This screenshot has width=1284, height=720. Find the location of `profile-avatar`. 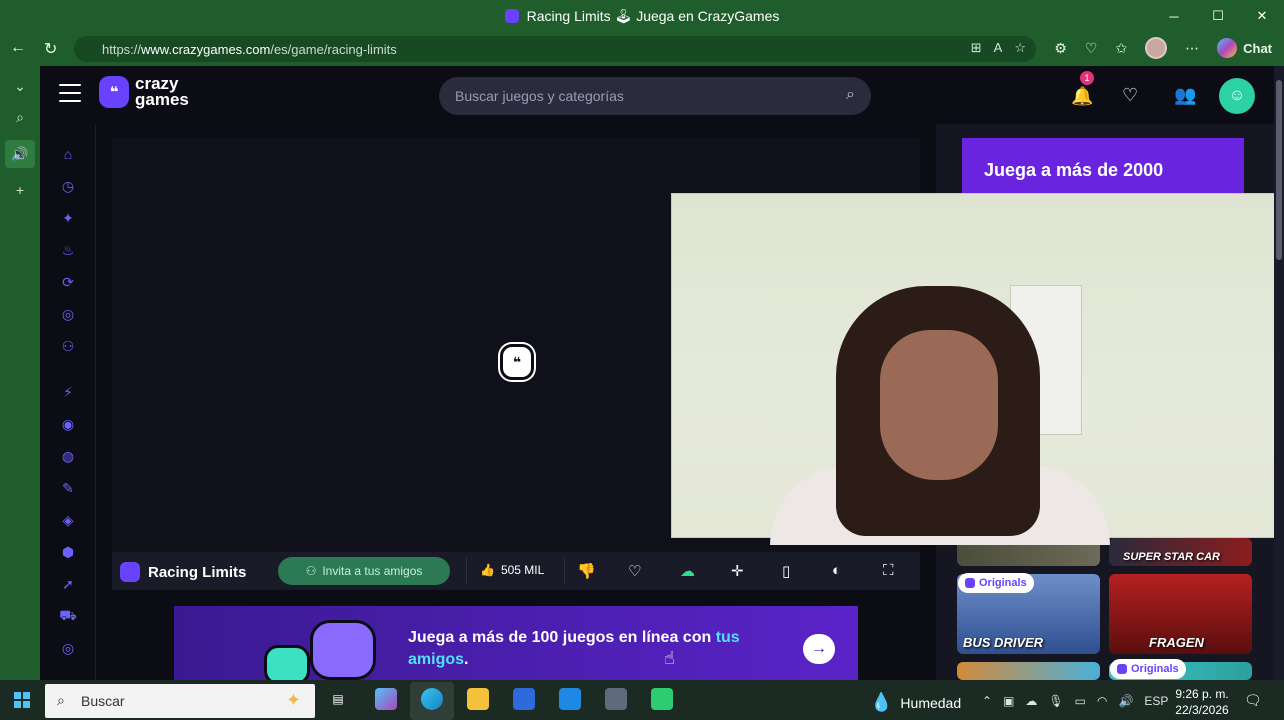

profile-avatar is located at coordinates (1156, 48).